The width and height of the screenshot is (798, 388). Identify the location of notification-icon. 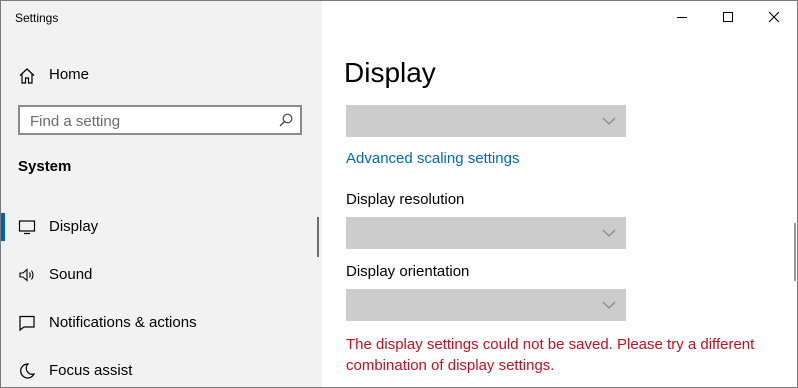
(27, 323).